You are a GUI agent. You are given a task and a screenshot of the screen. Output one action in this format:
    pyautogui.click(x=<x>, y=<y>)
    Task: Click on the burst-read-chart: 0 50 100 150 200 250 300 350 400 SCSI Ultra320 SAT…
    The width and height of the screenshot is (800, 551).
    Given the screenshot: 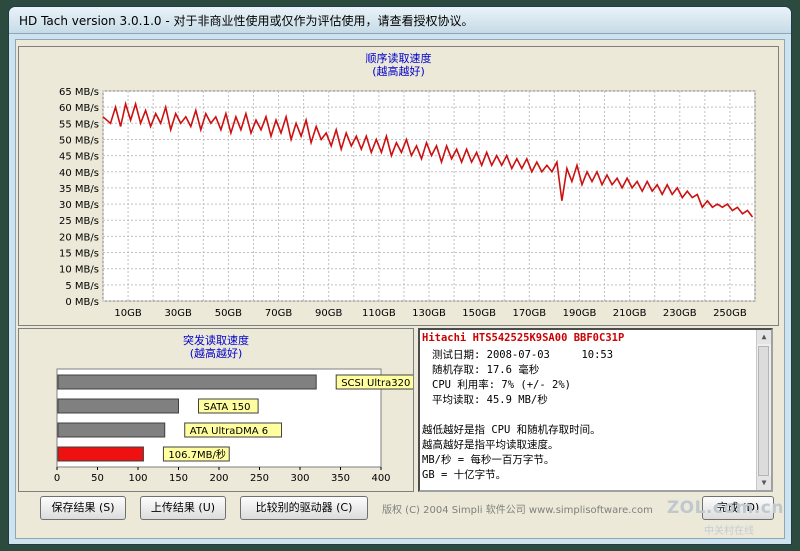 What is the action you would take?
    pyautogui.click(x=233, y=426)
    